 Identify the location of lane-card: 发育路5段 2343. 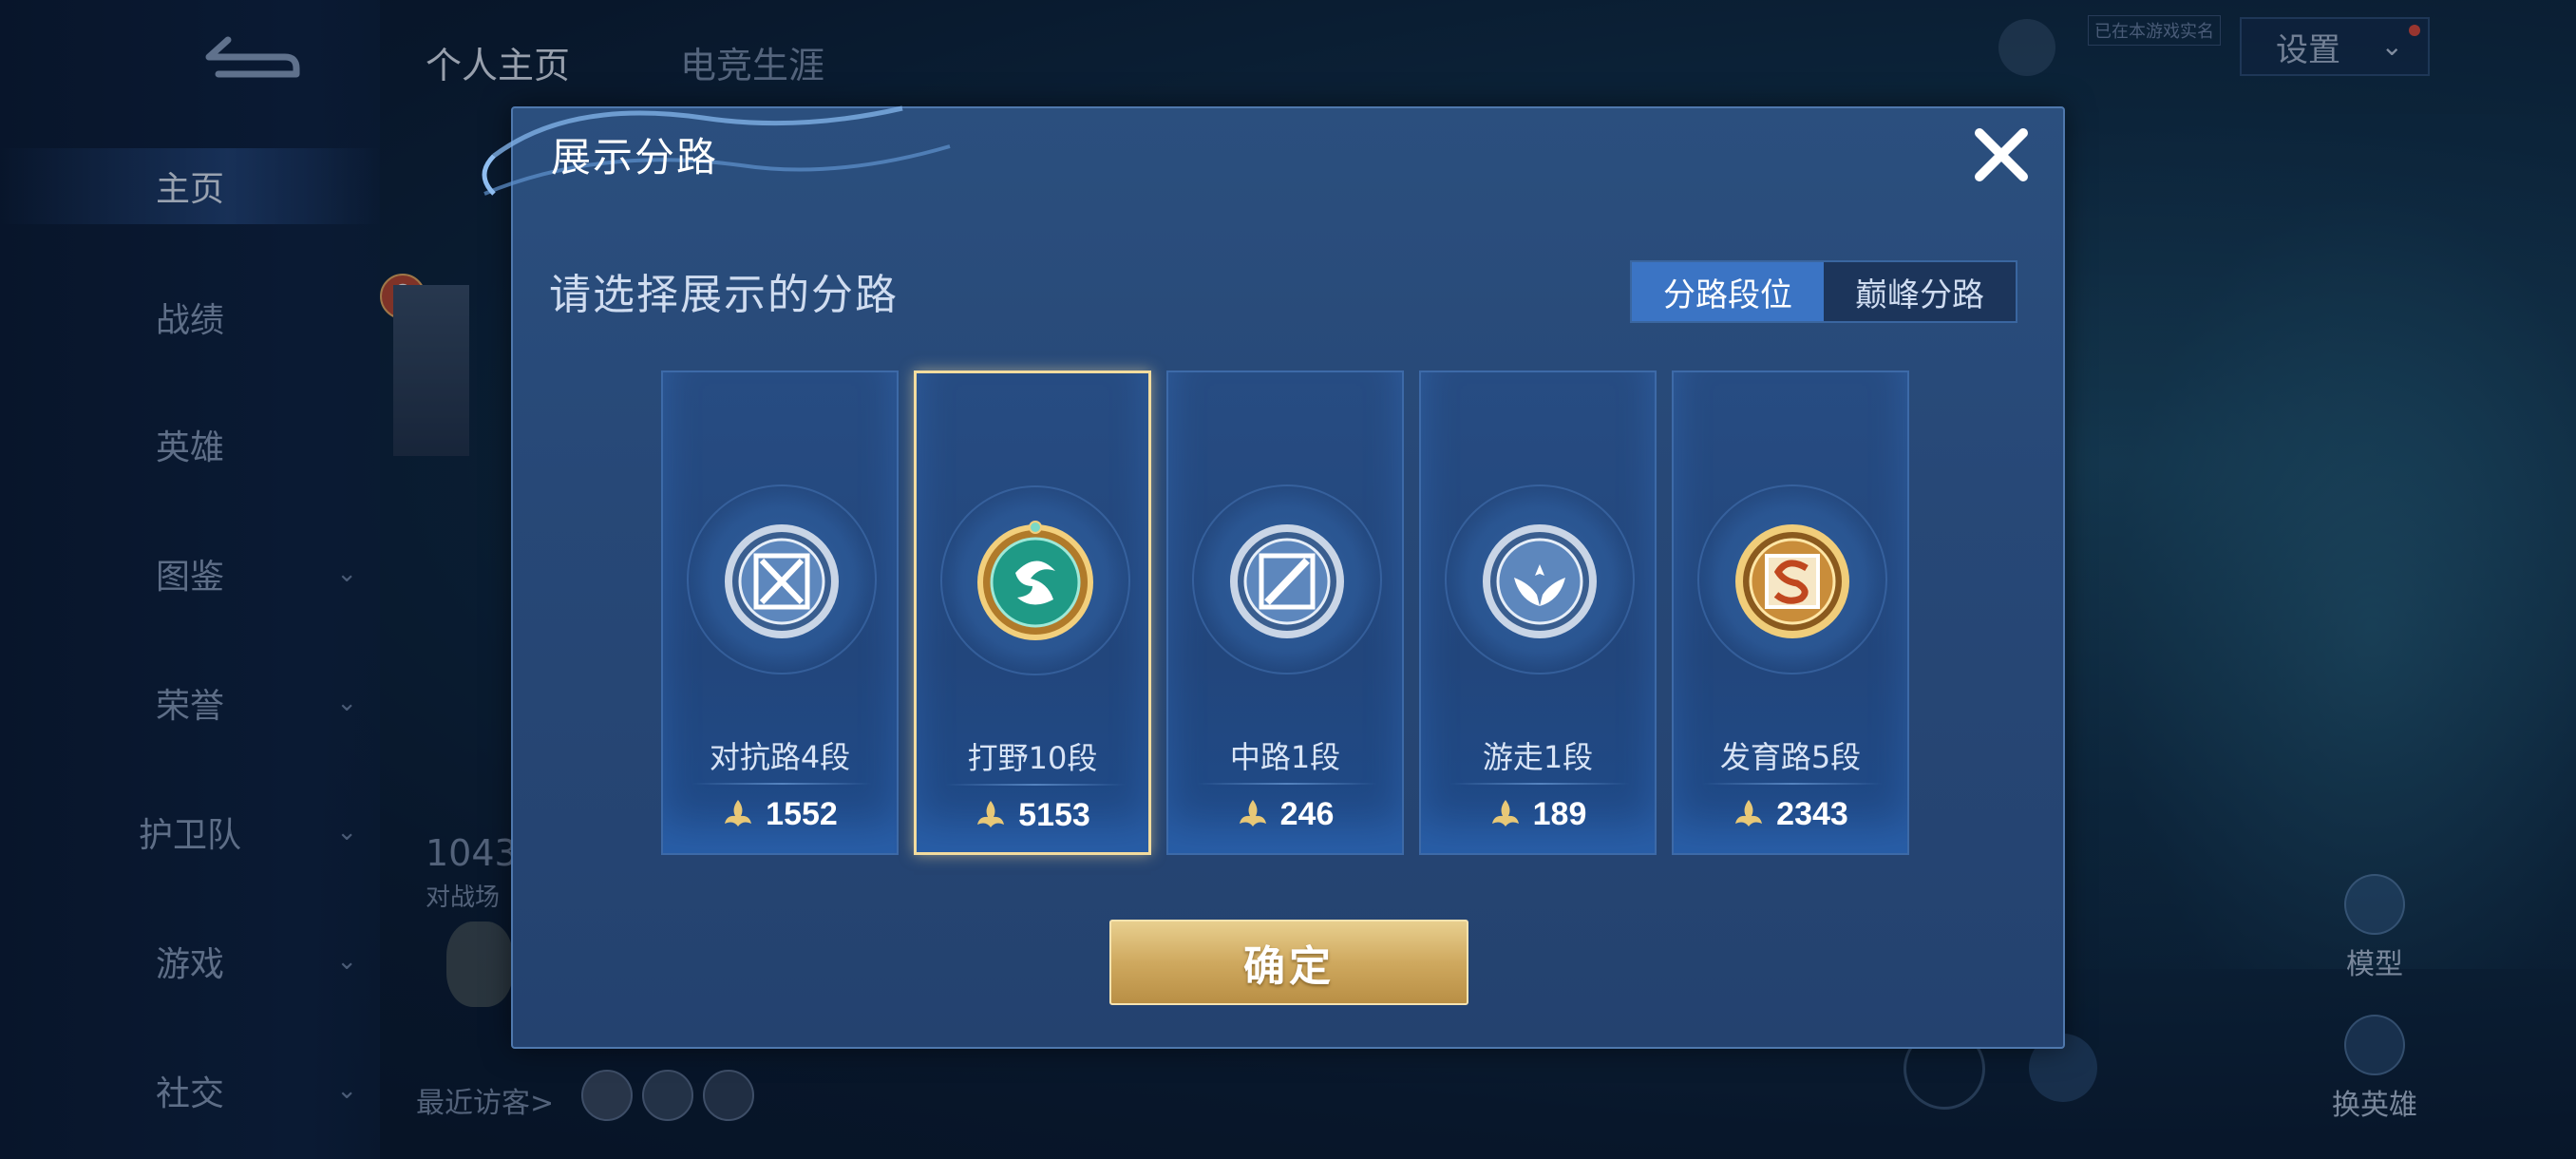
(1790, 612).